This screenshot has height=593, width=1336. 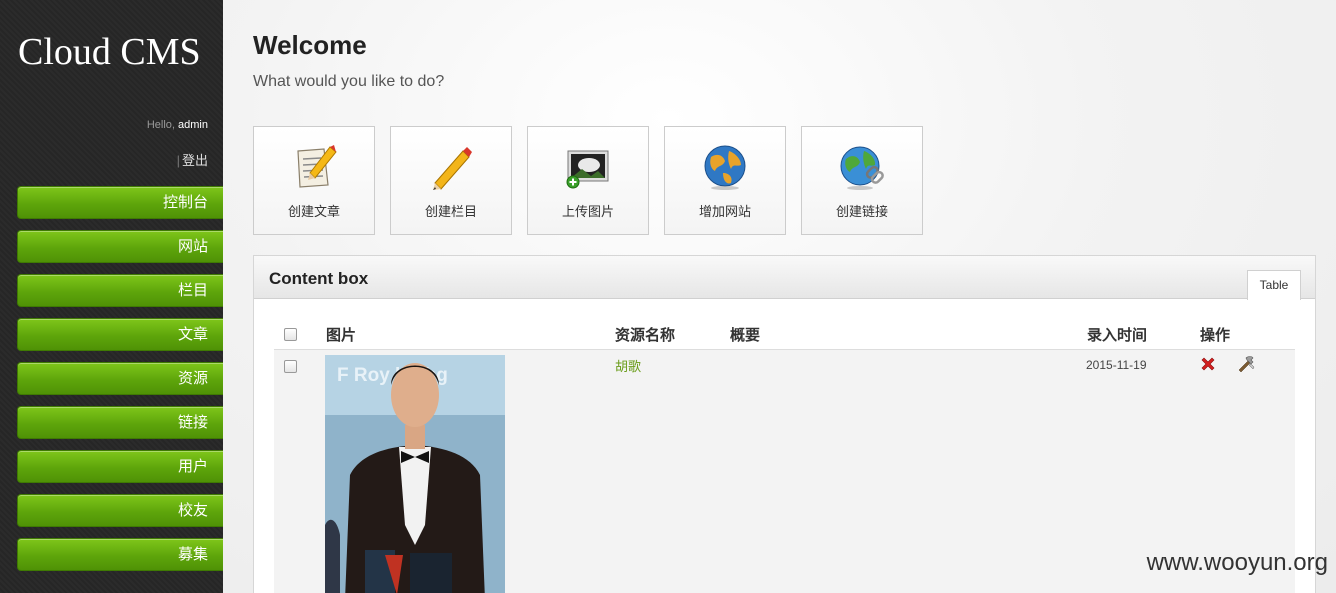 What do you see at coordinates (349, 81) in the screenshot?
I see `page-subtitle: What would you like to do?` at bounding box center [349, 81].